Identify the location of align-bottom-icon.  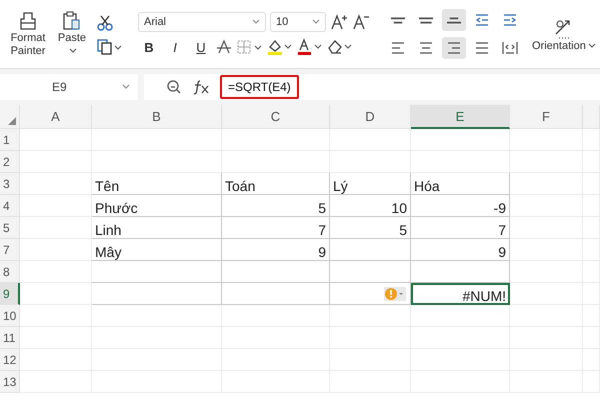
(454, 20).